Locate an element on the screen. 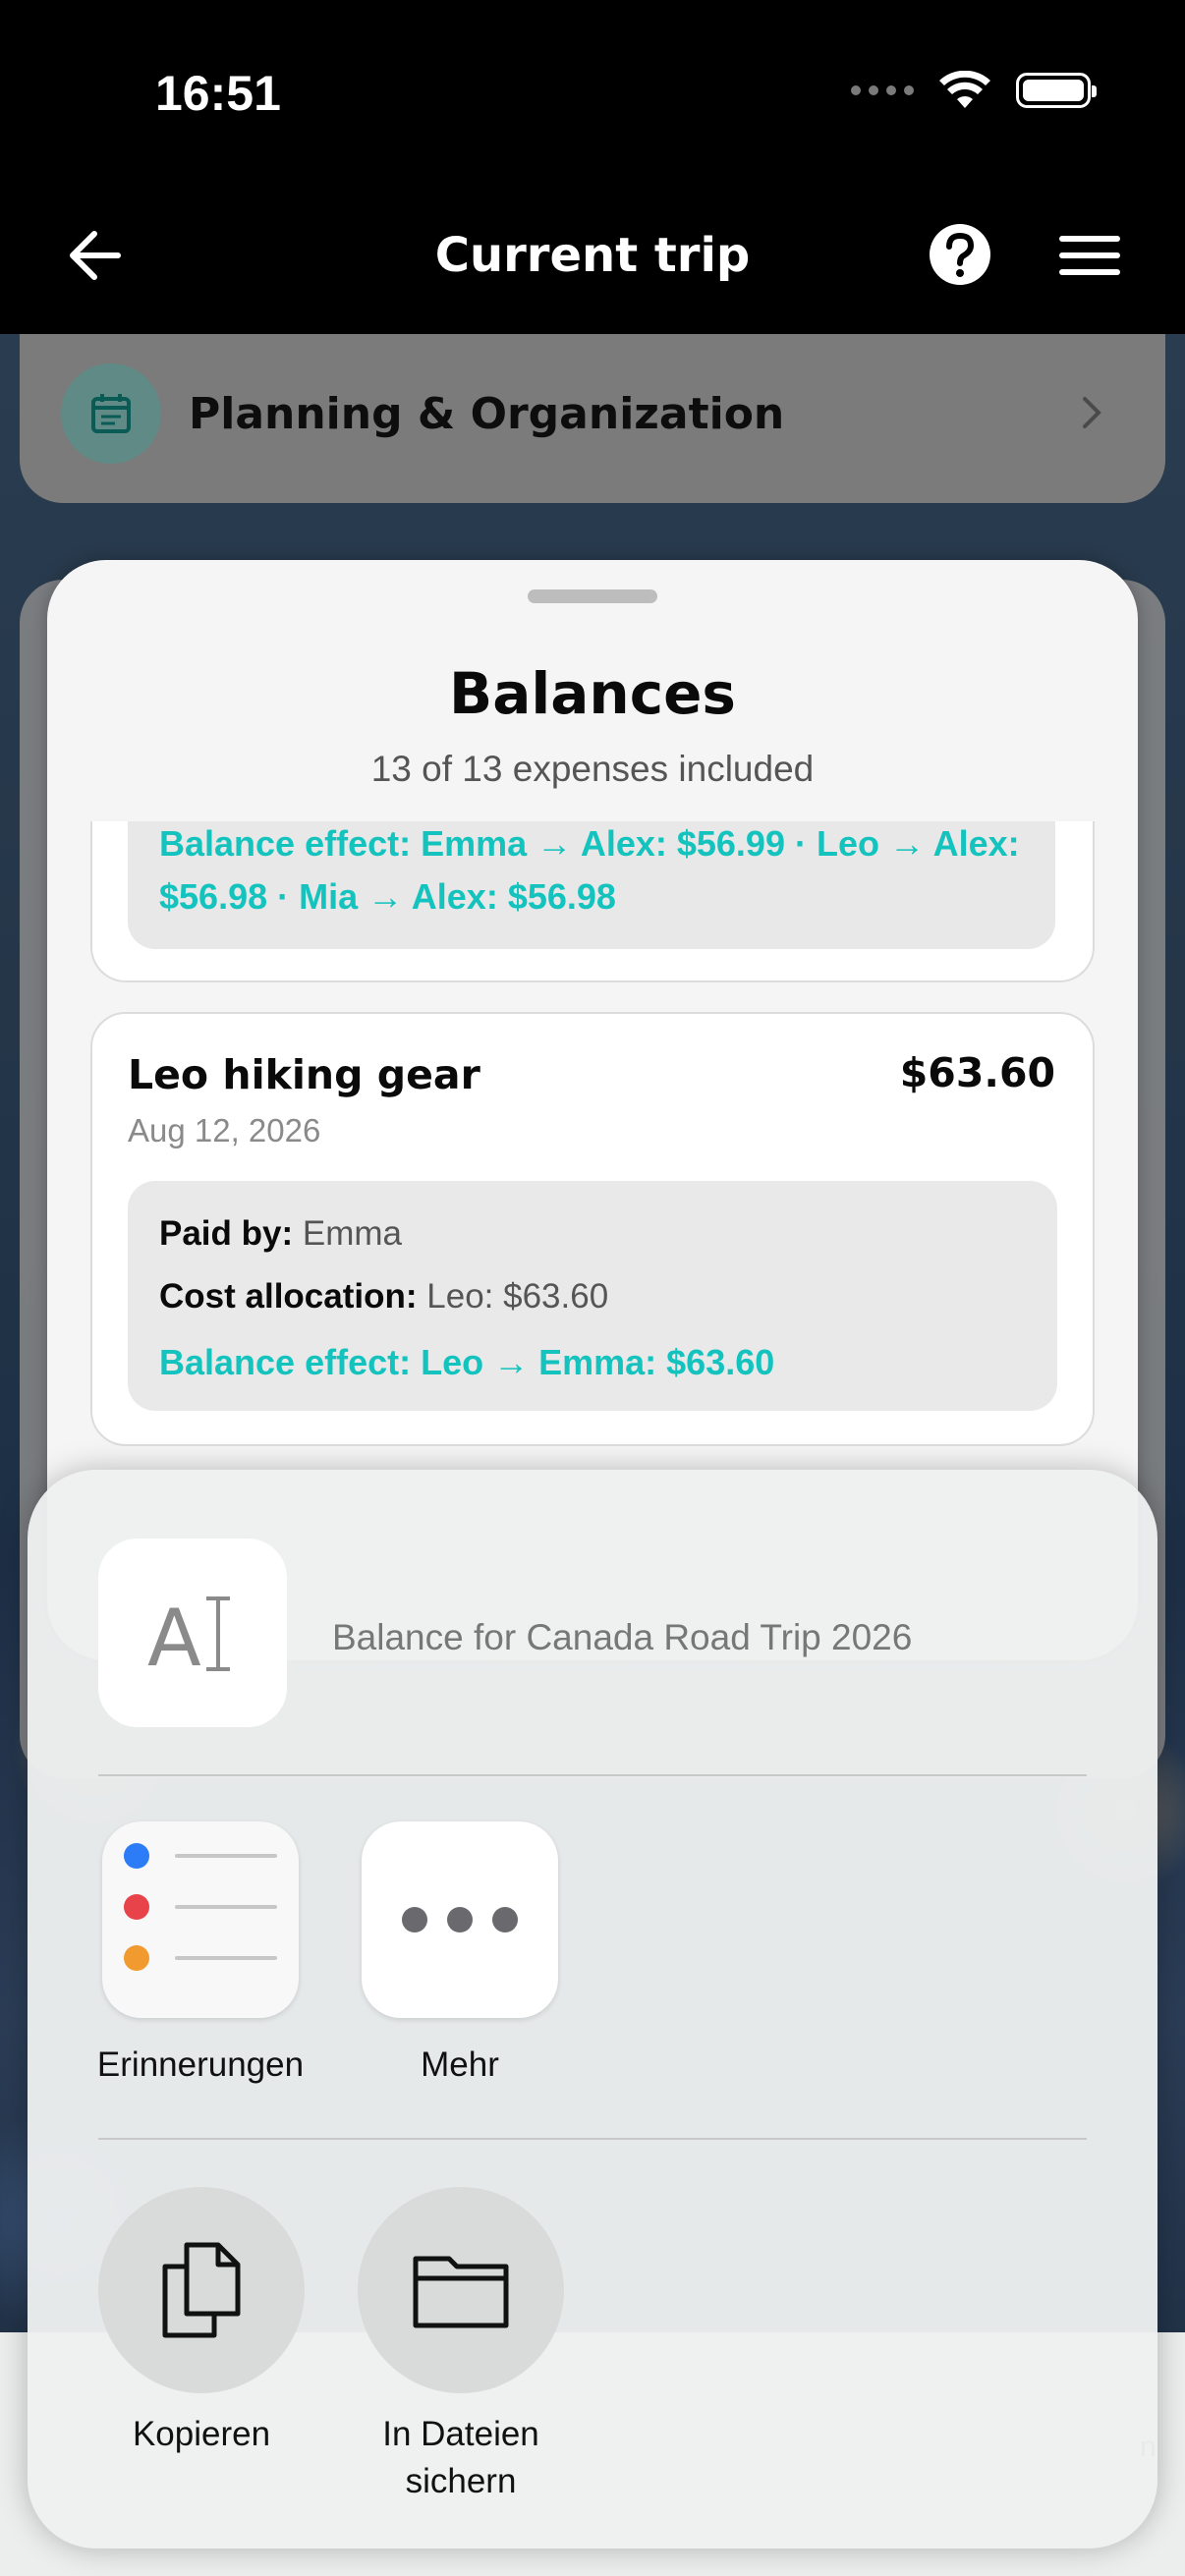 Image resolution: width=1185 pixels, height=2576 pixels. paid-by-row: Paid by: Emma is located at coordinates (281, 1234).